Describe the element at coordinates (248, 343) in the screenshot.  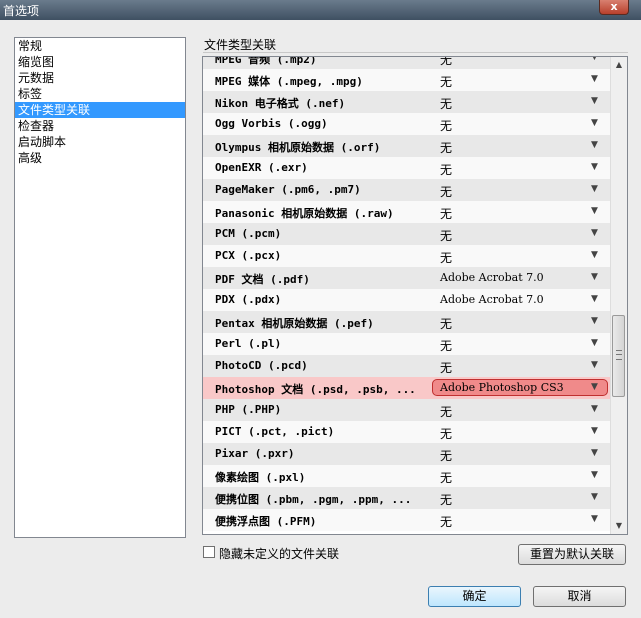
I see `file-type-label: Perl (.pl)` at that location.